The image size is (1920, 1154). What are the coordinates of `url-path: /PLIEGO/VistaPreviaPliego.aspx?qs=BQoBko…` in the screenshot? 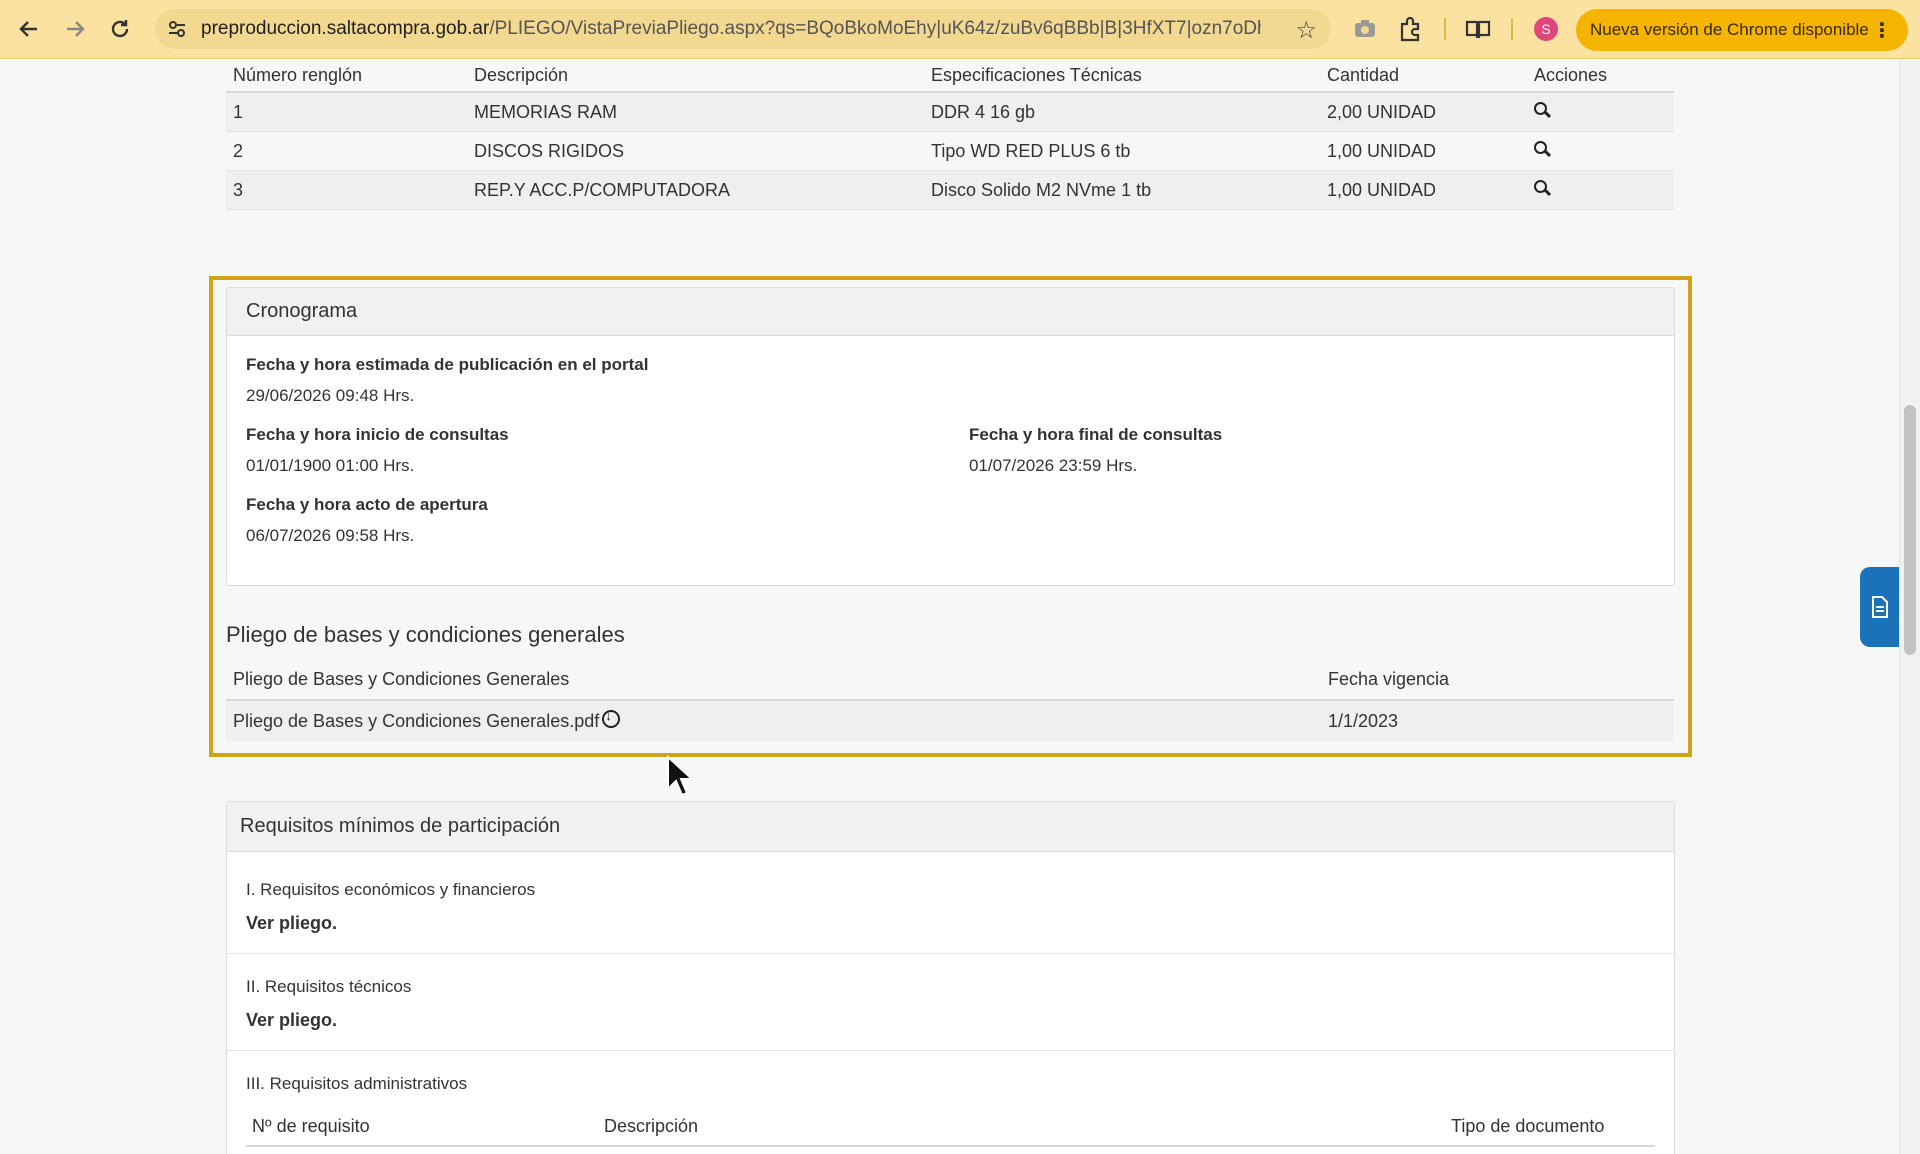 It's located at (875, 28).